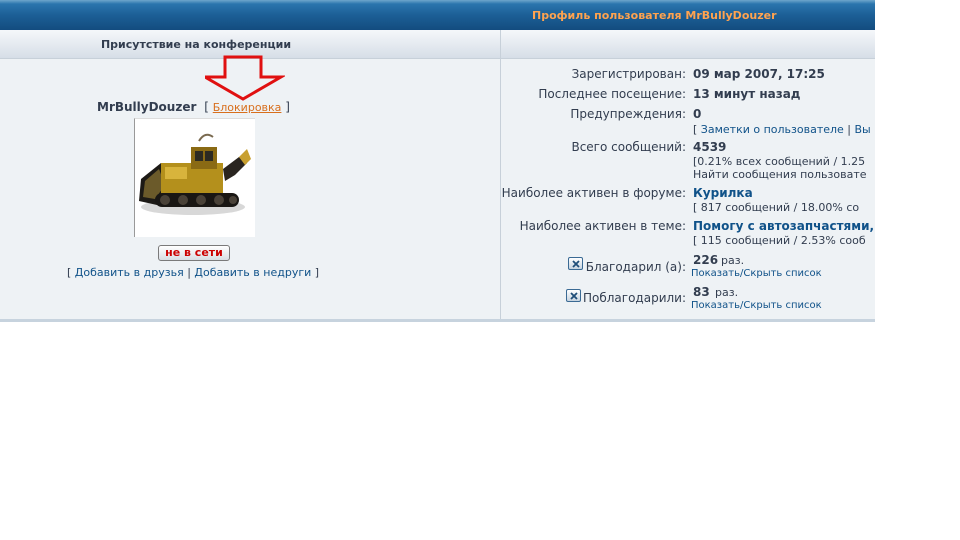 This screenshot has width=960, height=540. Describe the element at coordinates (593, 193) in the screenshot. I see `active-forum-label: Наиболее активен в форуме:` at that location.